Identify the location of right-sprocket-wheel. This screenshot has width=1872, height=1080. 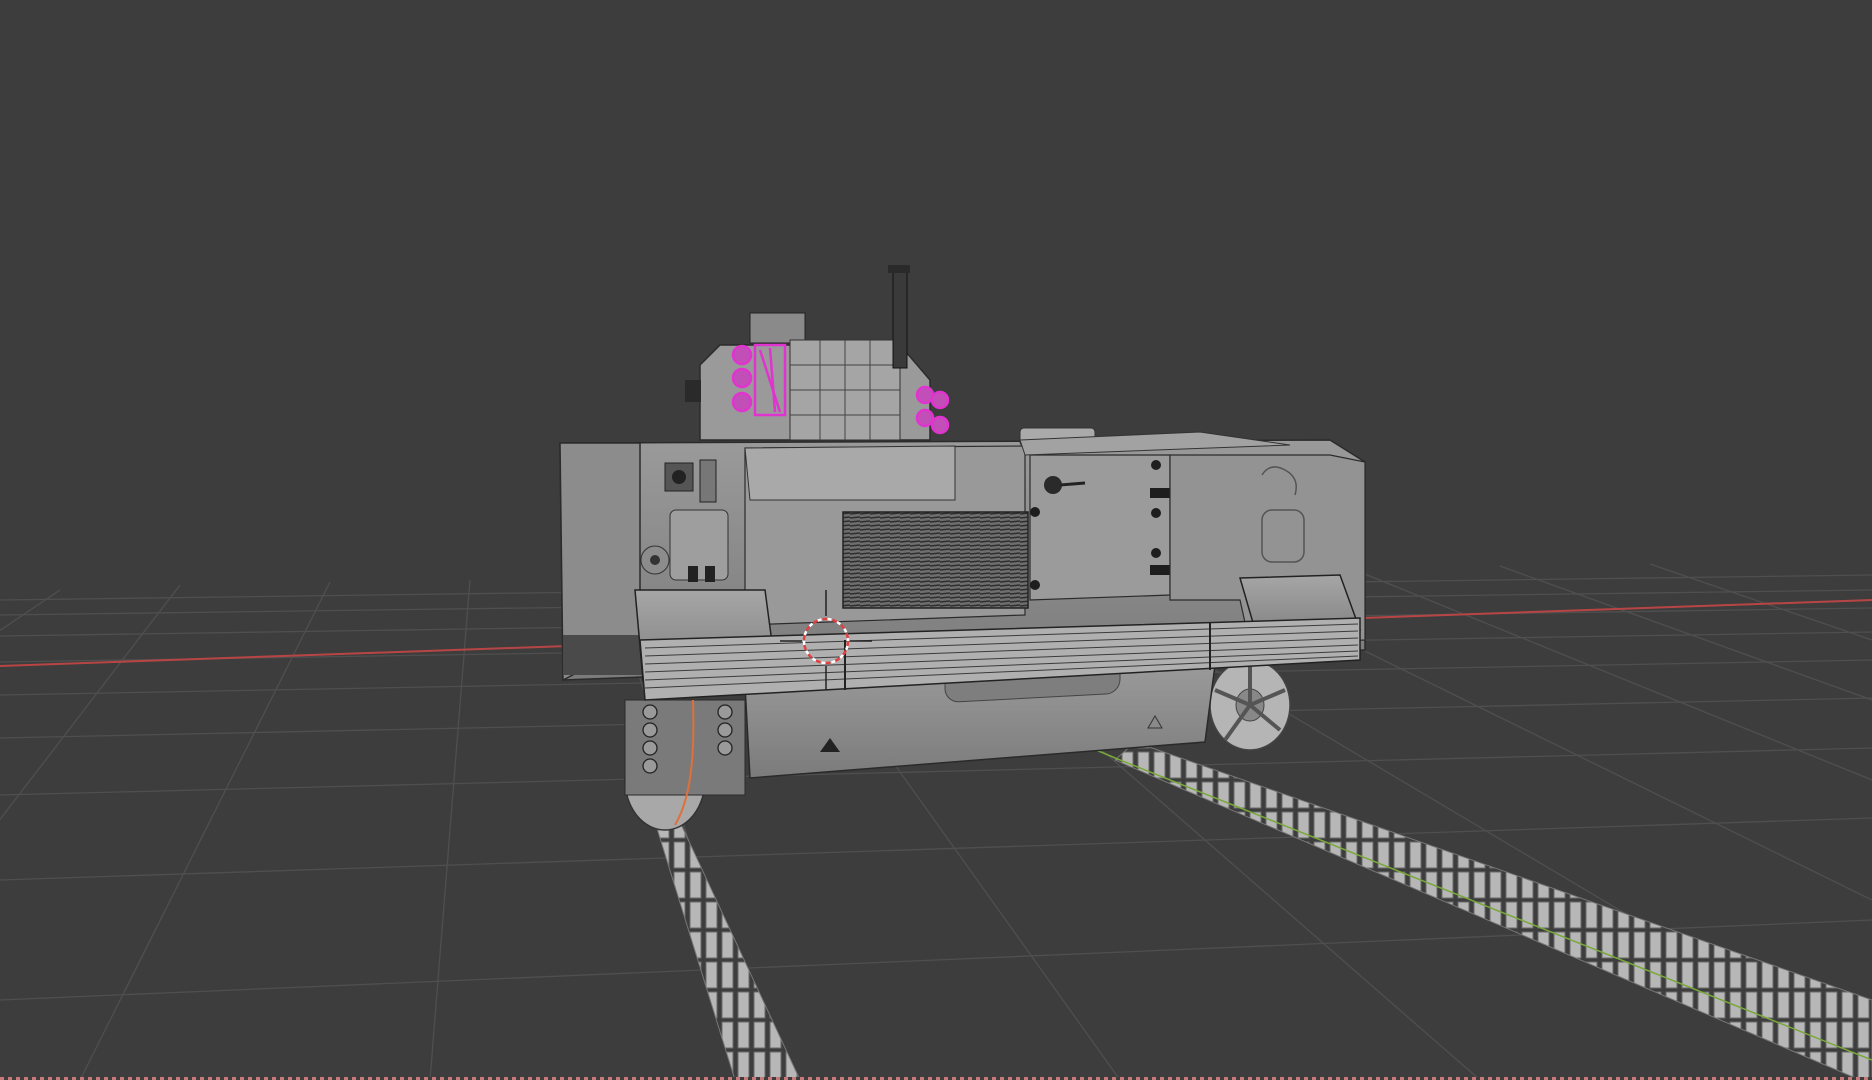
(1250, 705).